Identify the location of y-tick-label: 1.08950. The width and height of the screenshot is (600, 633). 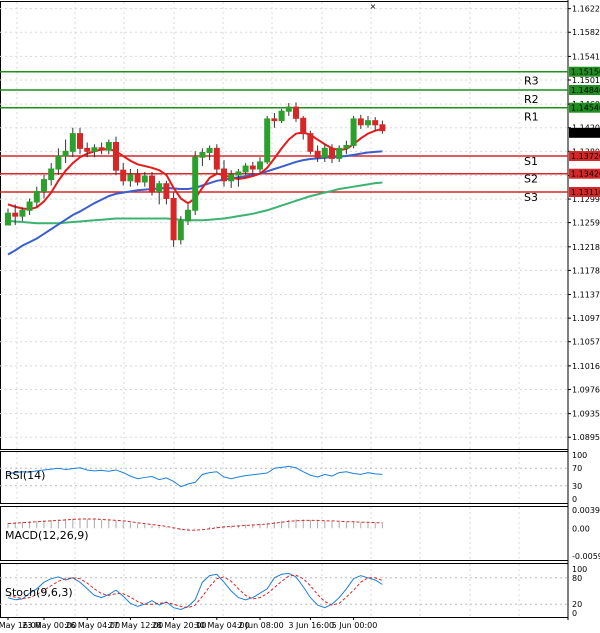
(586, 437).